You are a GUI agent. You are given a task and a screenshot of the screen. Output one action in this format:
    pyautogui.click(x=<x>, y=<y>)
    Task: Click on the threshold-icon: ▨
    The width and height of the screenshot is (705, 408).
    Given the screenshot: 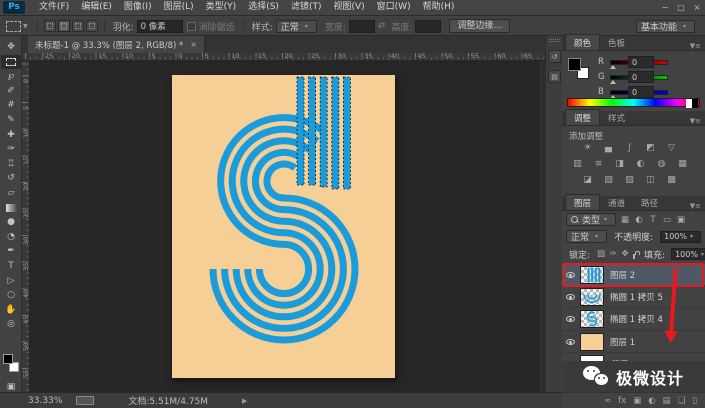 What is the action you would take?
    pyautogui.click(x=629, y=180)
    